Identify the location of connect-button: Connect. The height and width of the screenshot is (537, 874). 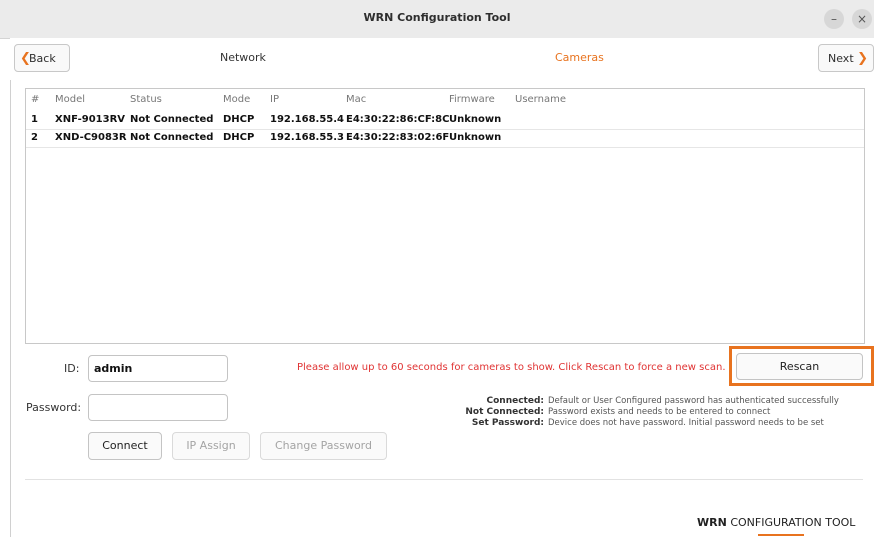
(125, 446).